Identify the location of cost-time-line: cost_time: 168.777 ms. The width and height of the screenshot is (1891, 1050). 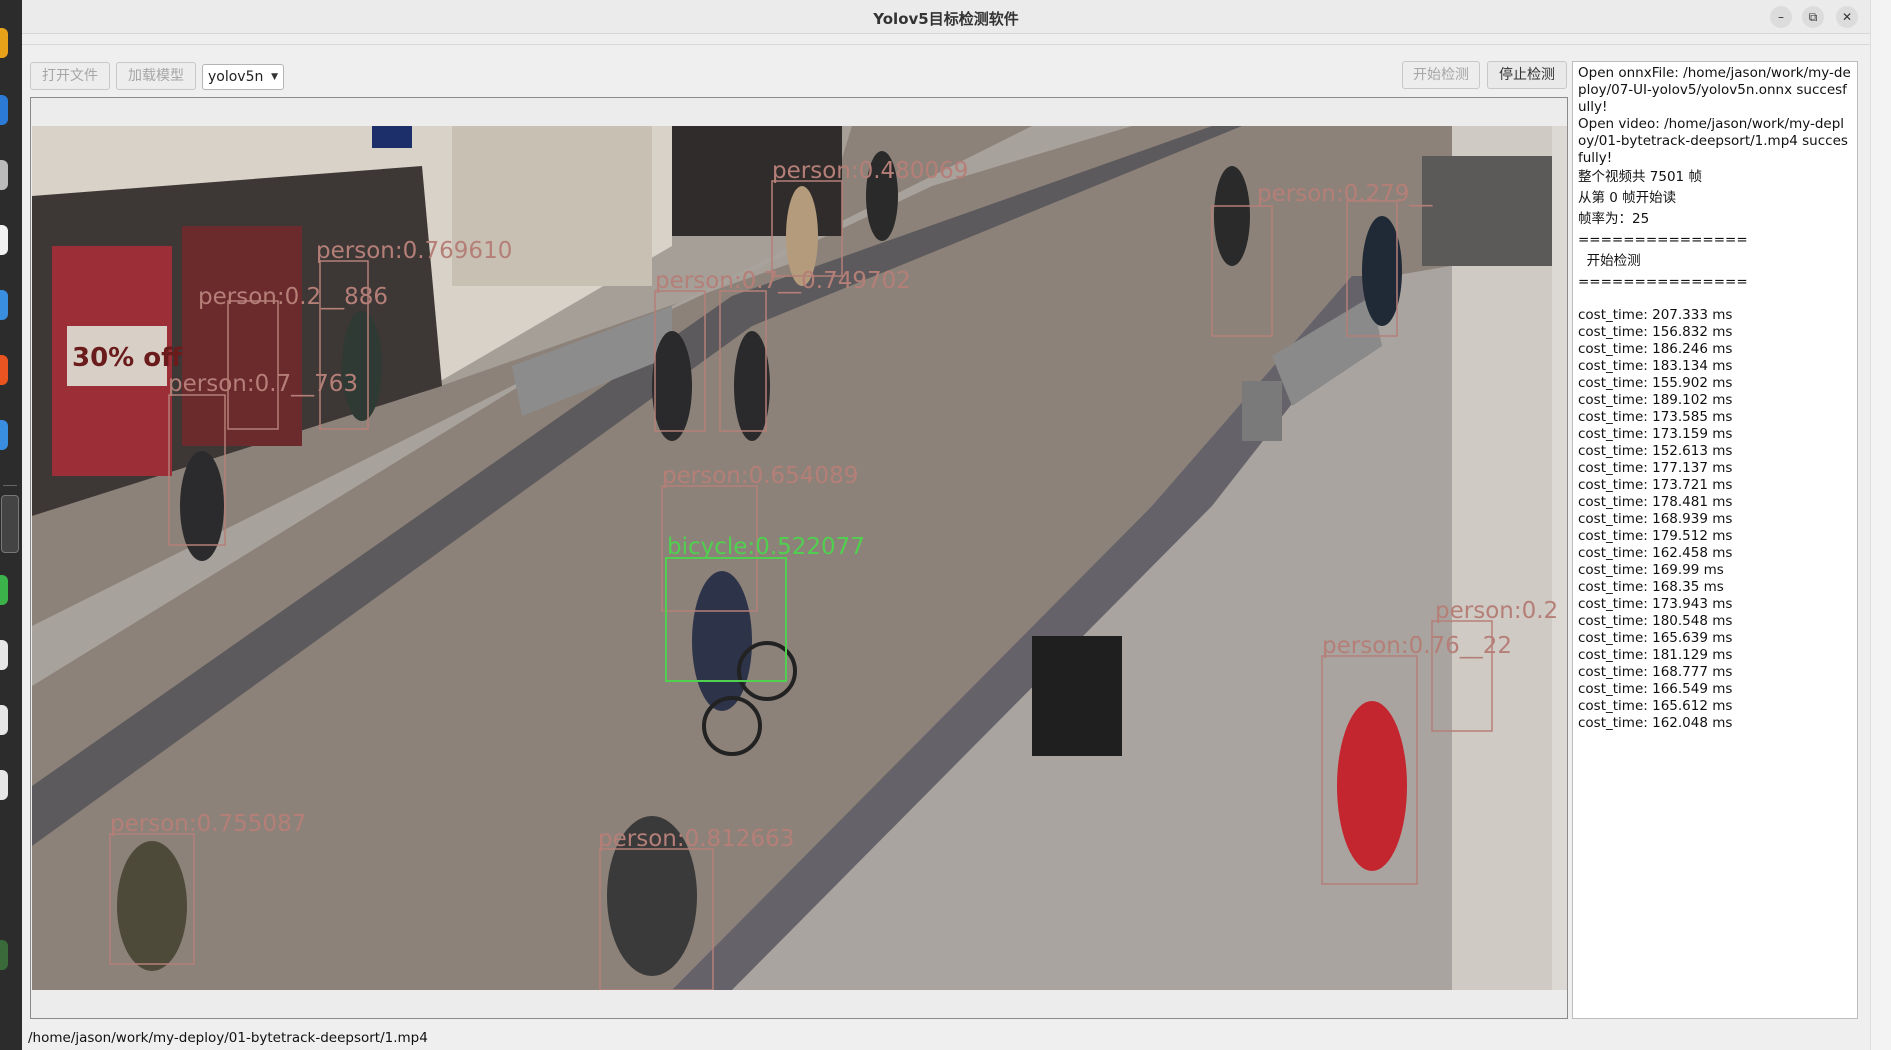
(1655, 672).